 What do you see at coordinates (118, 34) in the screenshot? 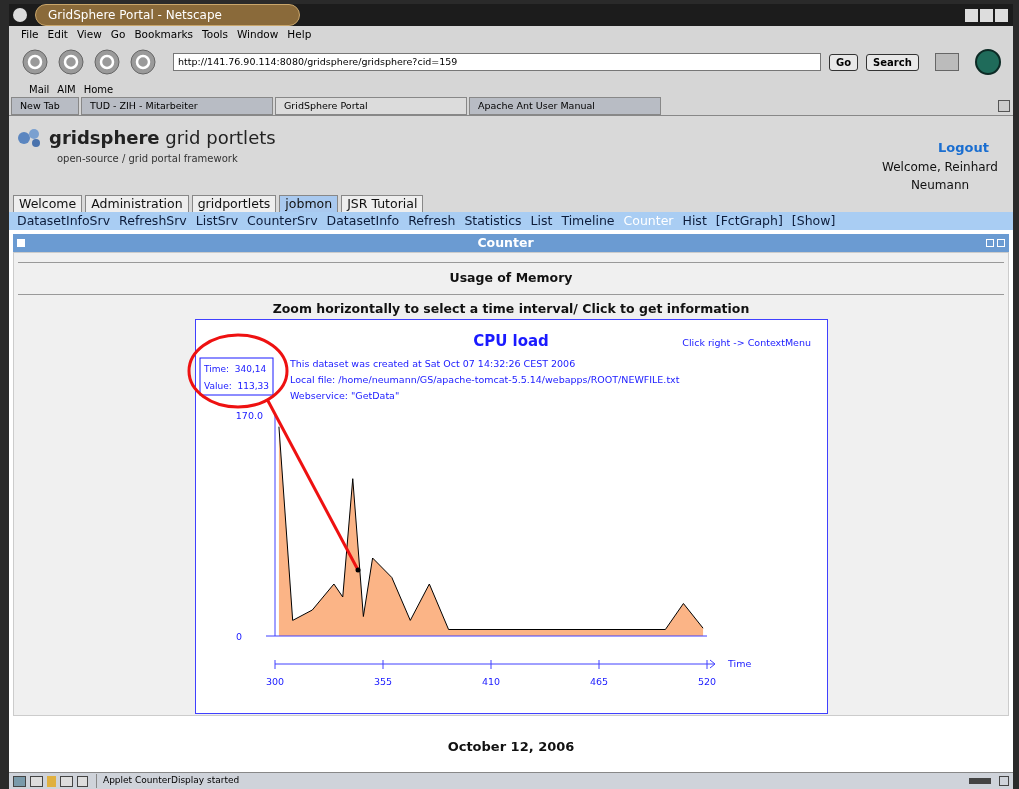
I see `menu-item: Go` at bounding box center [118, 34].